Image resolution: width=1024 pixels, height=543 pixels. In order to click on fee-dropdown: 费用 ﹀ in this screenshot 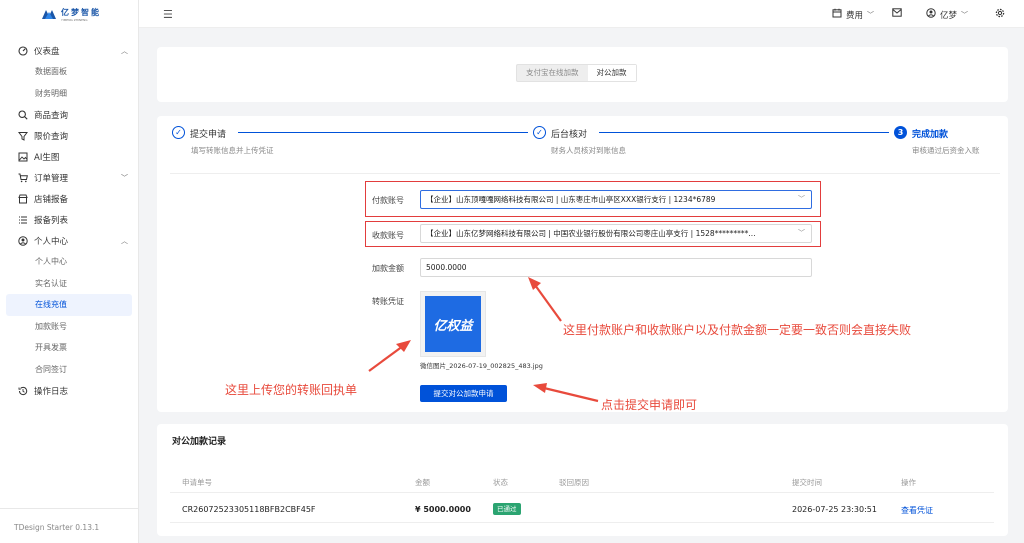, I will do `click(853, 14)`.